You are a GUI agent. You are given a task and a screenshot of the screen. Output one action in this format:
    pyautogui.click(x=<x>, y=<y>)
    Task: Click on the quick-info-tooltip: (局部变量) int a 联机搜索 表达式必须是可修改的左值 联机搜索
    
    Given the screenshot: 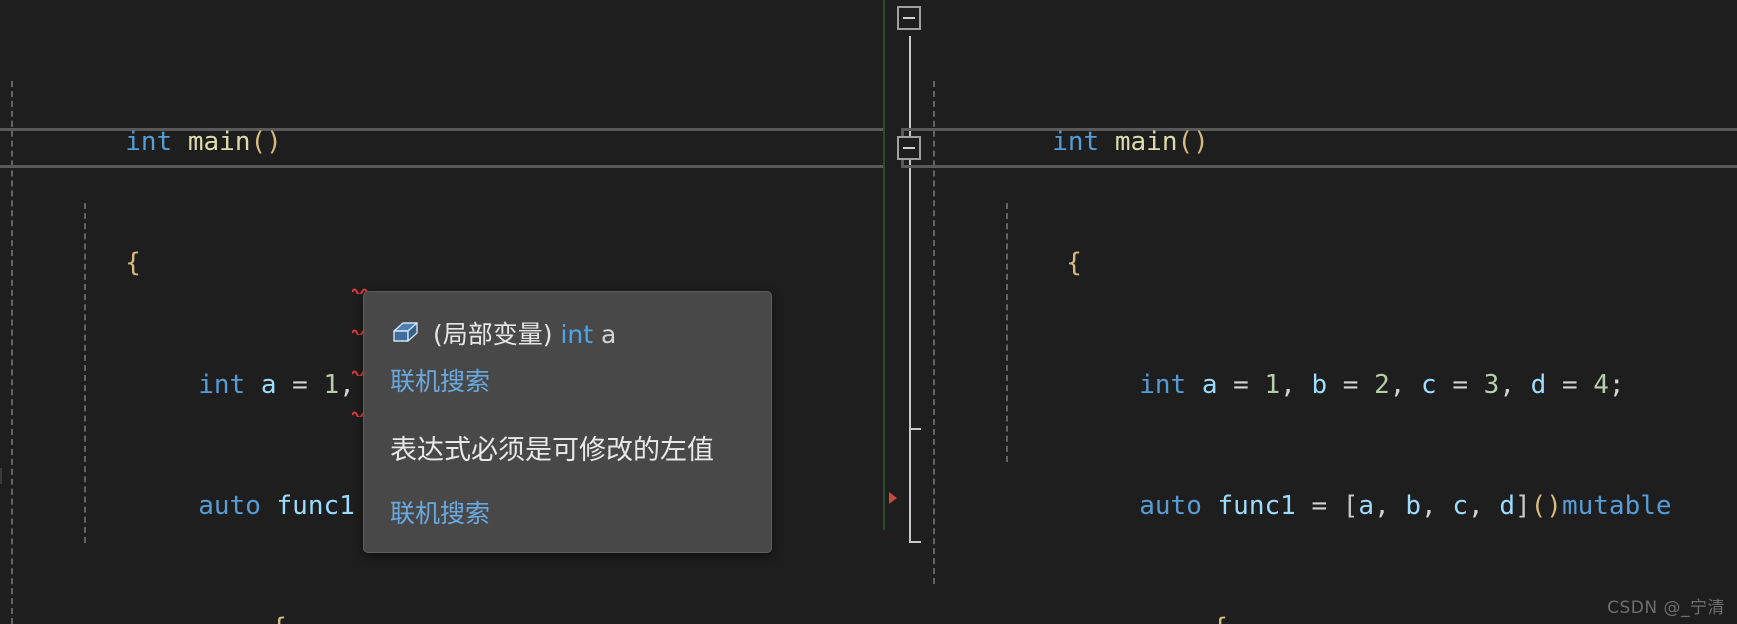 What is the action you would take?
    pyautogui.click(x=567, y=422)
    